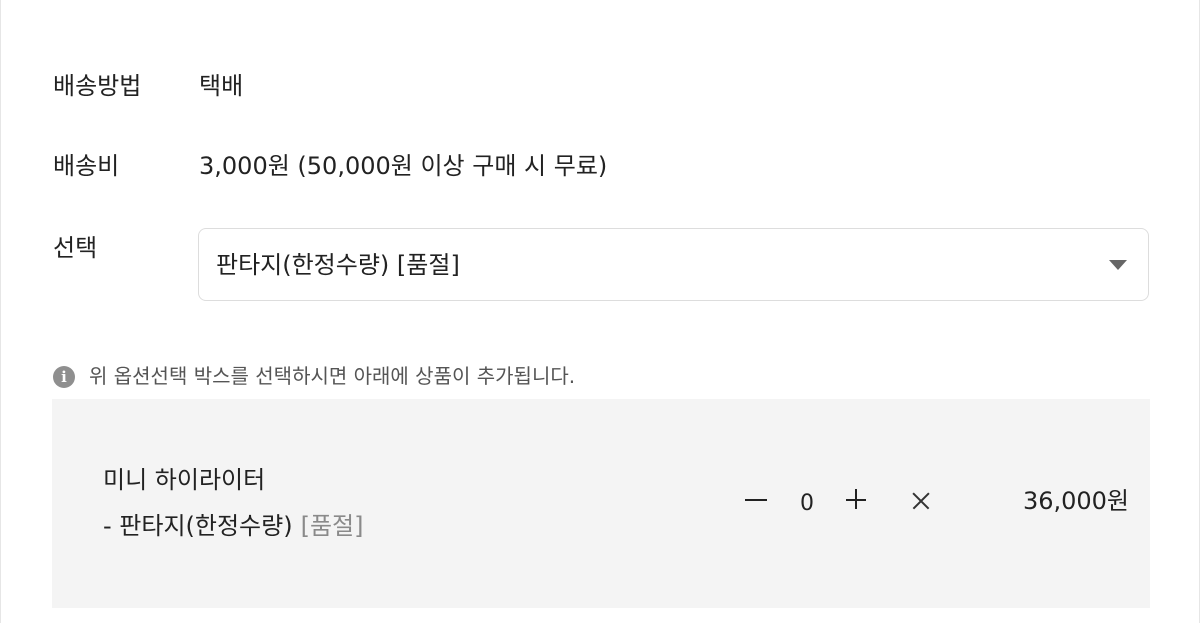 This screenshot has height=623, width=1200. What do you see at coordinates (673, 264) in the screenshot?
I see `option-select-dropdown: 판타지(한정수량) [품절]` at bounding box center [673, 264].